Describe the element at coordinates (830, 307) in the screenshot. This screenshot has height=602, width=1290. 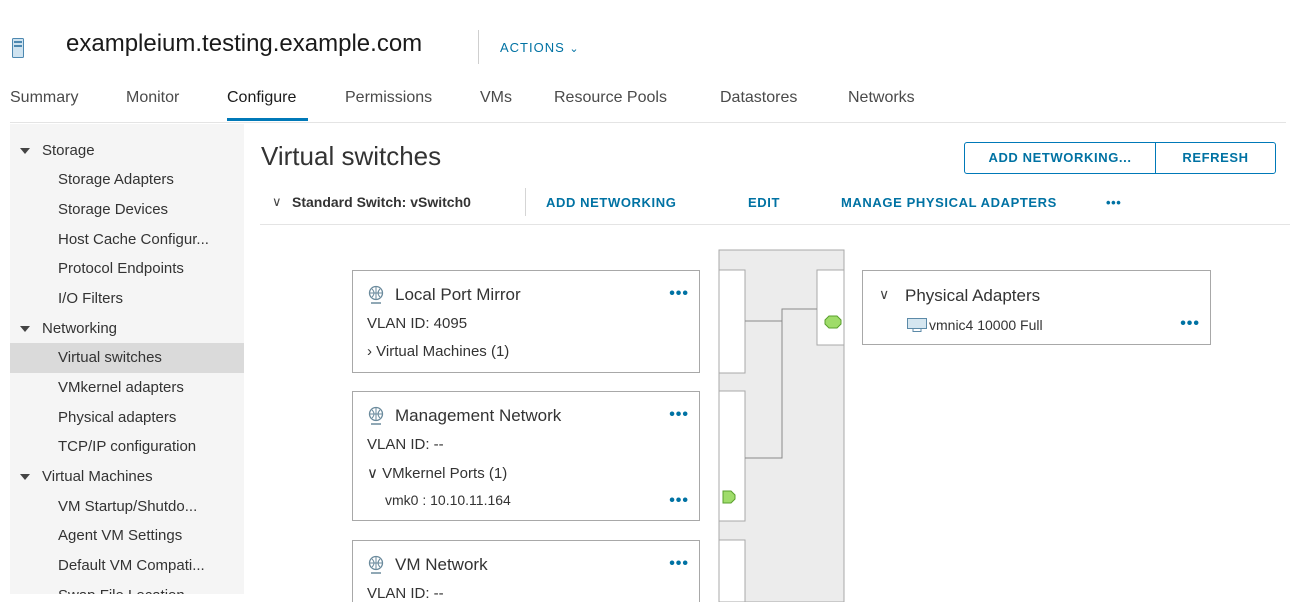
I see `uplink-slot` at that location.